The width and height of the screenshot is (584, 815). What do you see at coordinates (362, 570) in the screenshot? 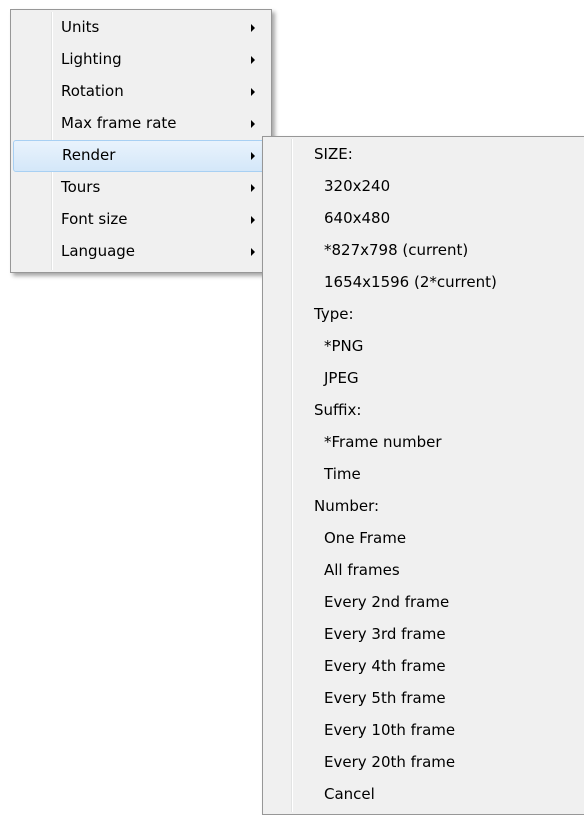
I see `submenu-item-label: All frames` at bounding box center [362, 570].